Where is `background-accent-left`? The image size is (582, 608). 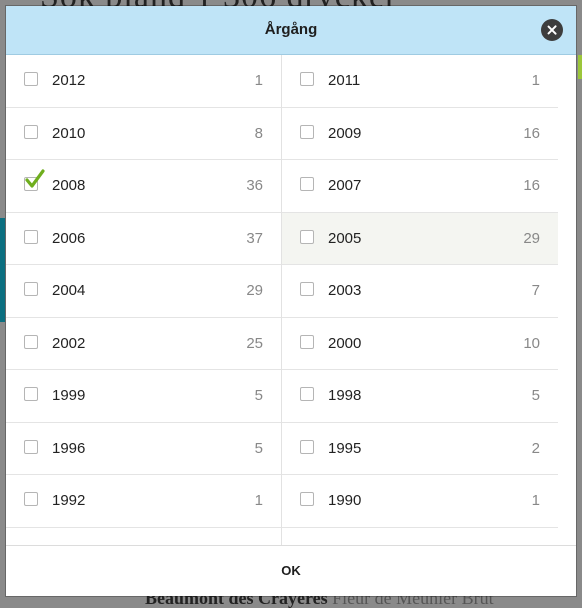
background-accent-left is located at coordinates (2, 270).